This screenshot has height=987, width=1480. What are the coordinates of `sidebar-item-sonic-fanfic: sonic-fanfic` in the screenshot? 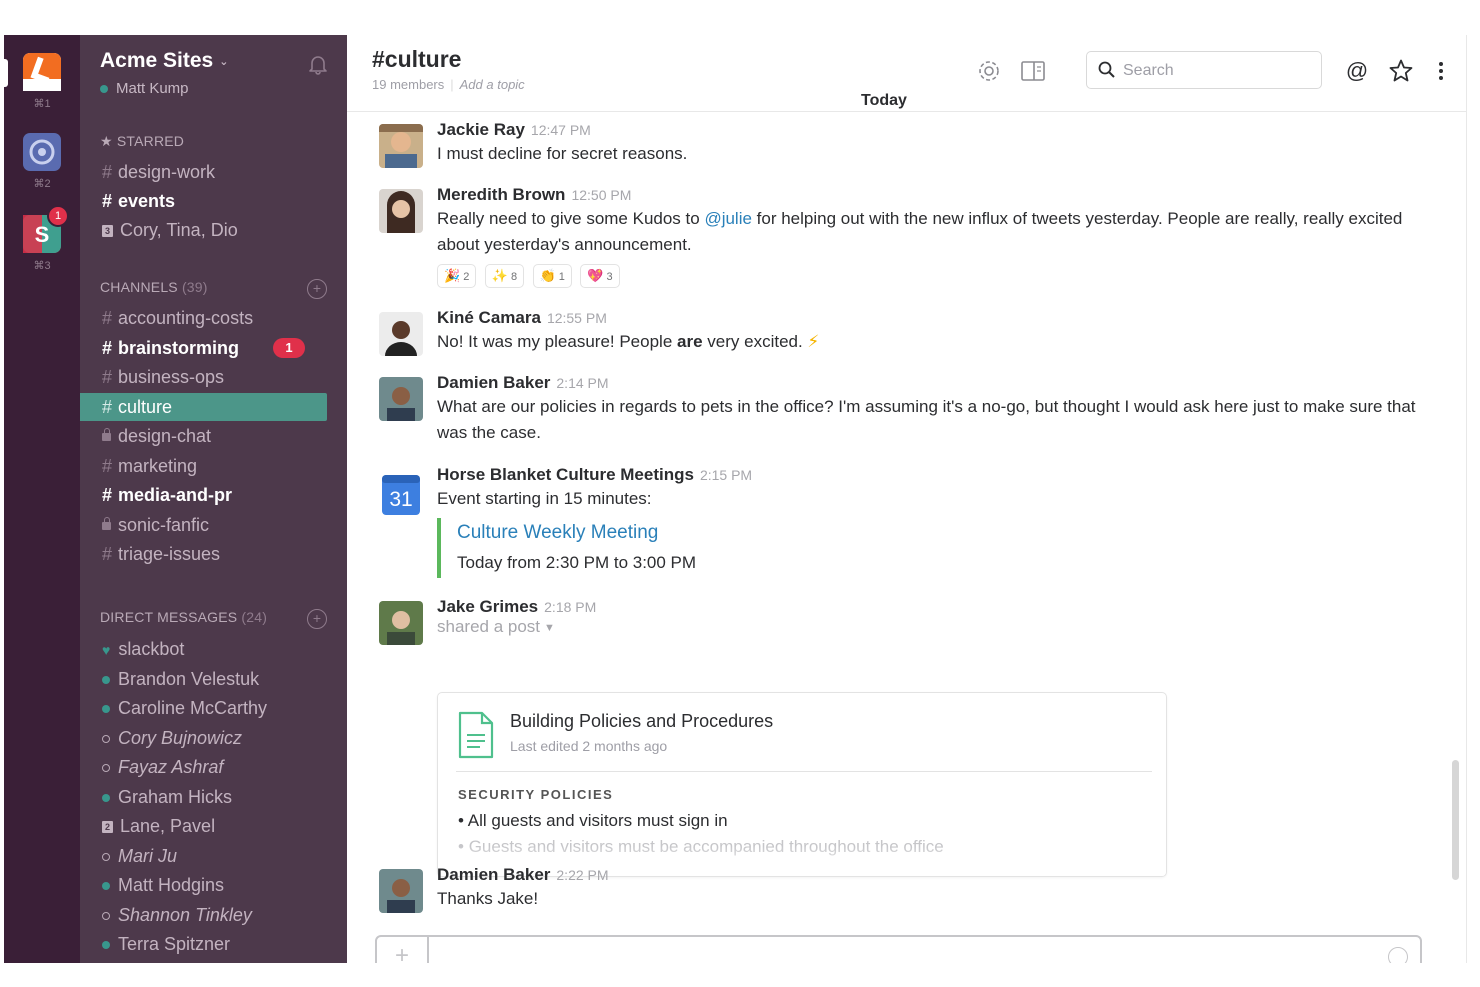 It's located at (203, 525).